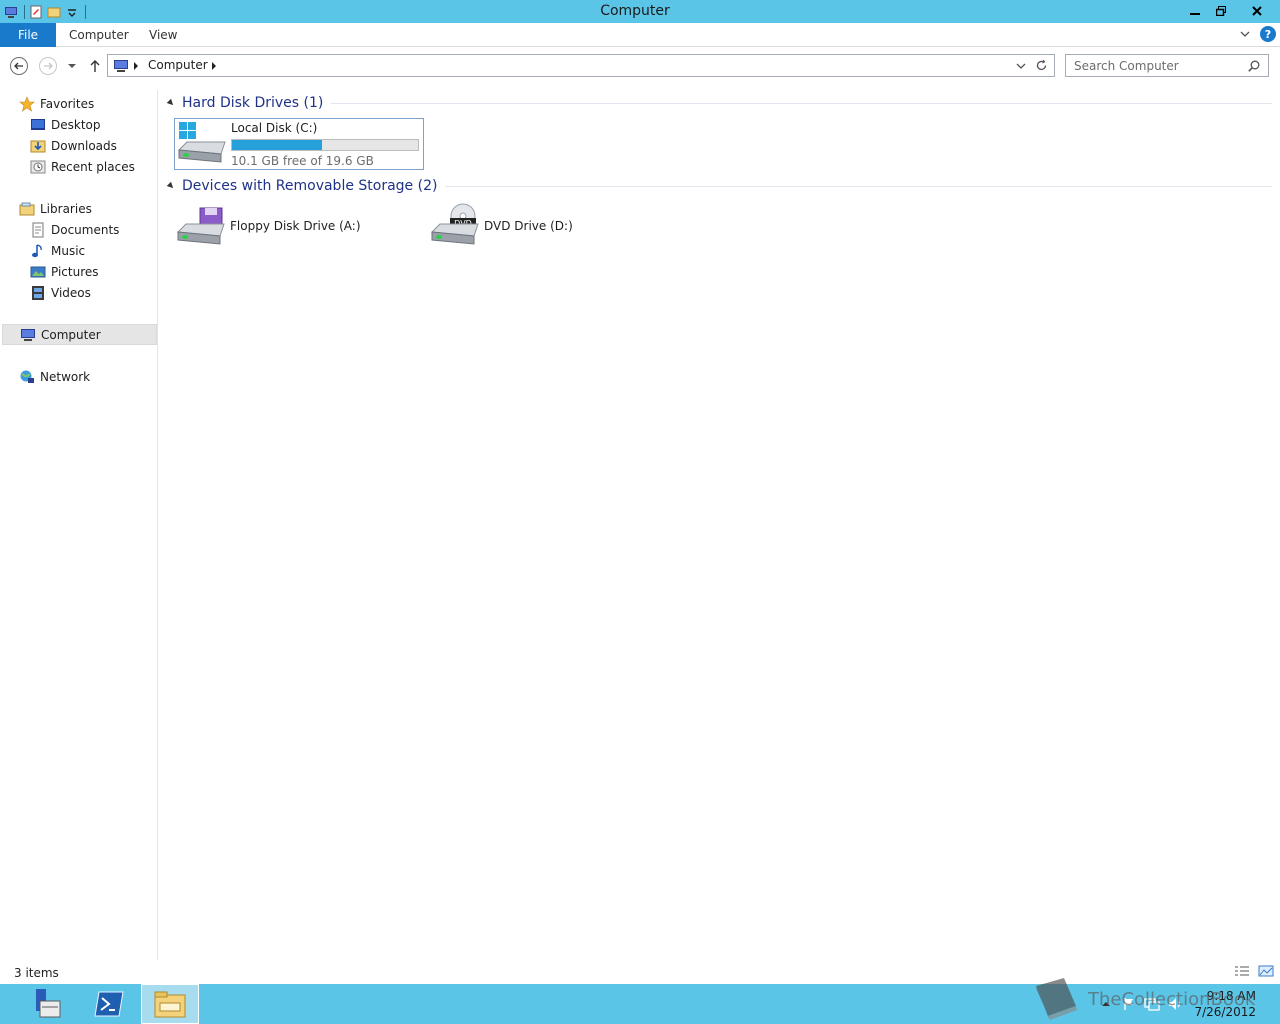 Image resolution: width=1280 pixels, height=1024 pixels. What do you see at coordinates (325, 144) in the screenshot?
I see `usage-bar` at bounding box center [325, 144].